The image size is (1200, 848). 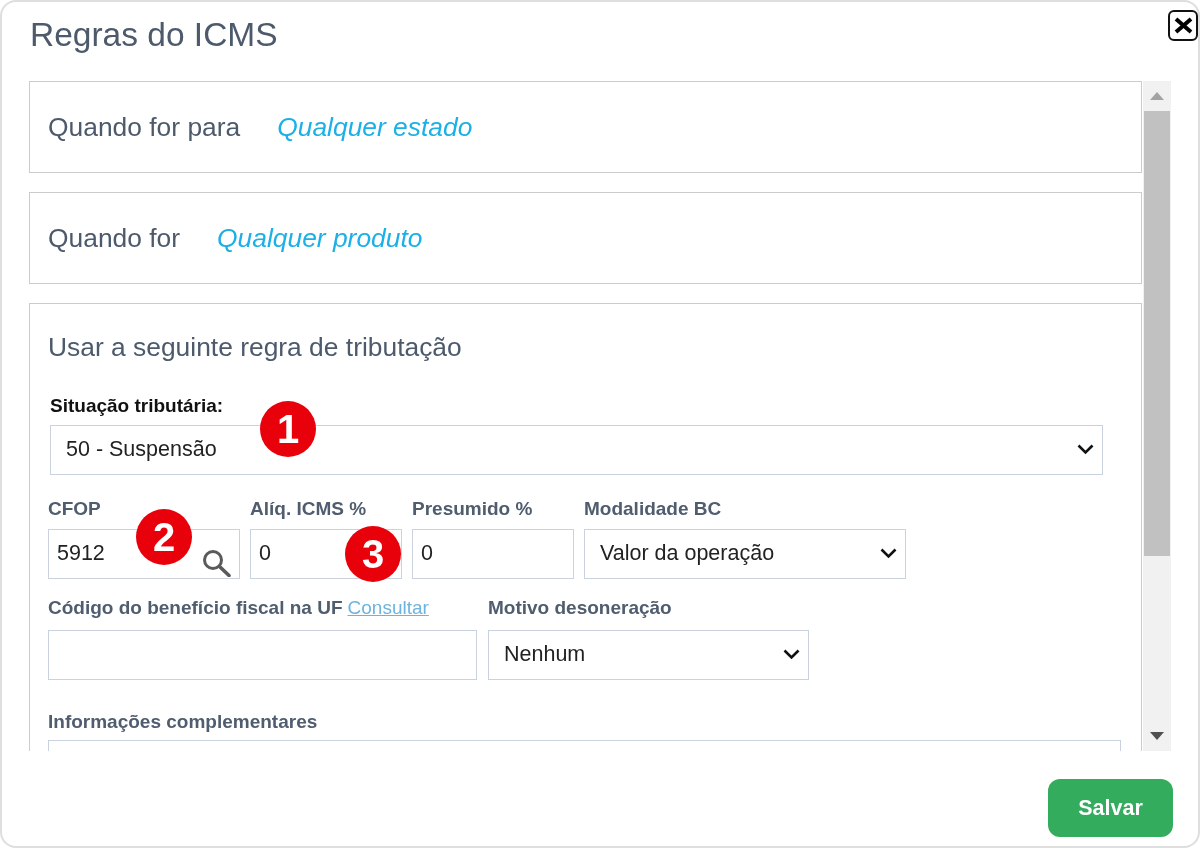 What do you see at coordinates (154, 35) in the screenshot?
I see `dialog-title: Regras do ICMS` at bounding box center [154, 35].